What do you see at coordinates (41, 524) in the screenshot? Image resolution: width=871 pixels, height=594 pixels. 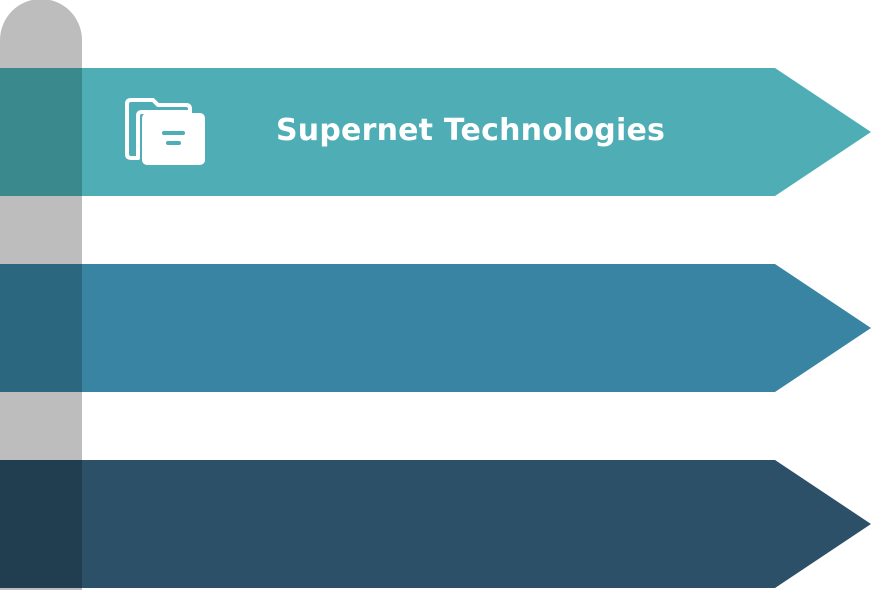 I see `banner-3-pole-overlap` at bounding box center [41, 524].